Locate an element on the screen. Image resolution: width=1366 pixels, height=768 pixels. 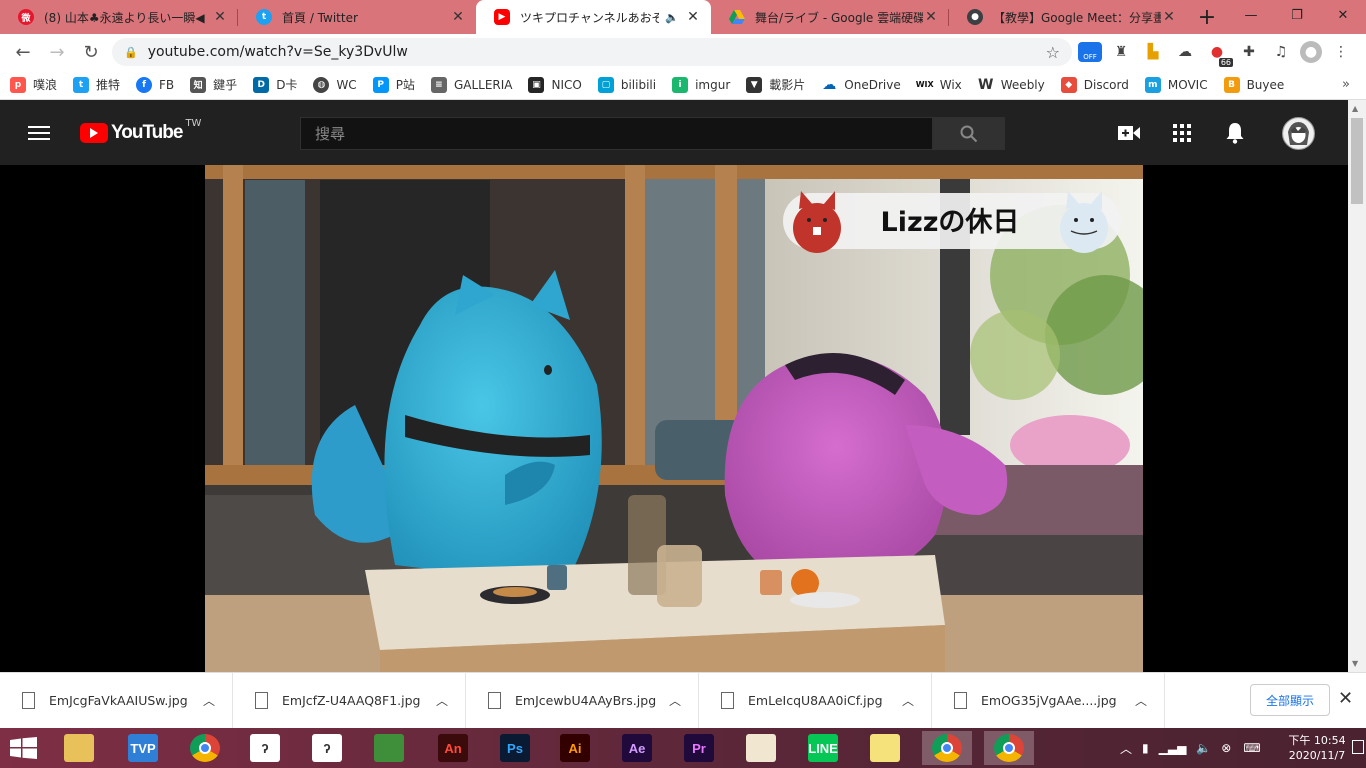
volume-icon: 🔈 is located at coordinates (1203, 748).